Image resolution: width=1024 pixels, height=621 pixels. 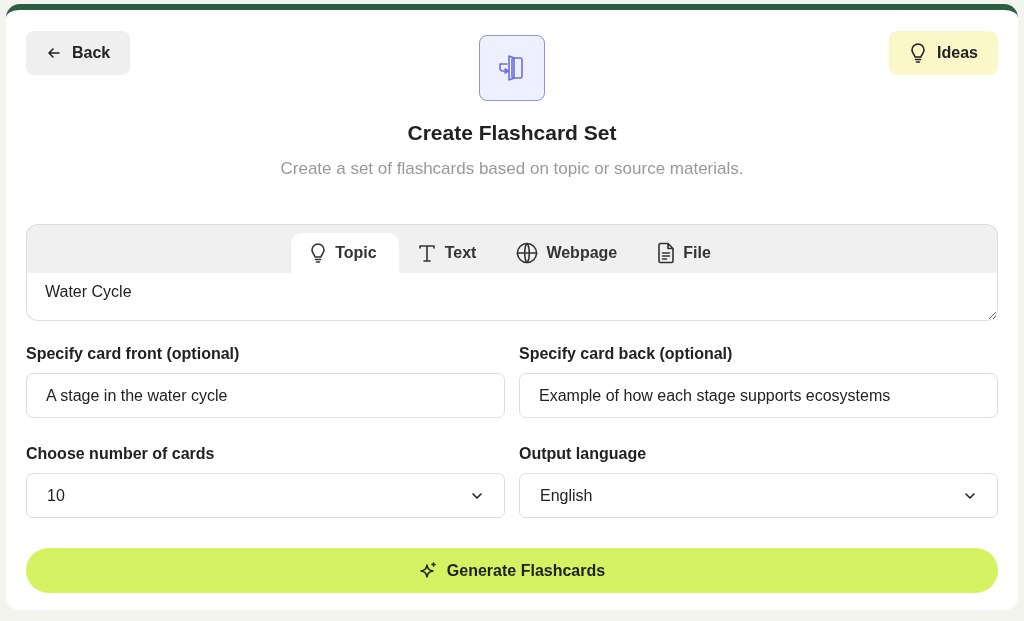 I want to click on text-icon, so click(x=426, y=253).